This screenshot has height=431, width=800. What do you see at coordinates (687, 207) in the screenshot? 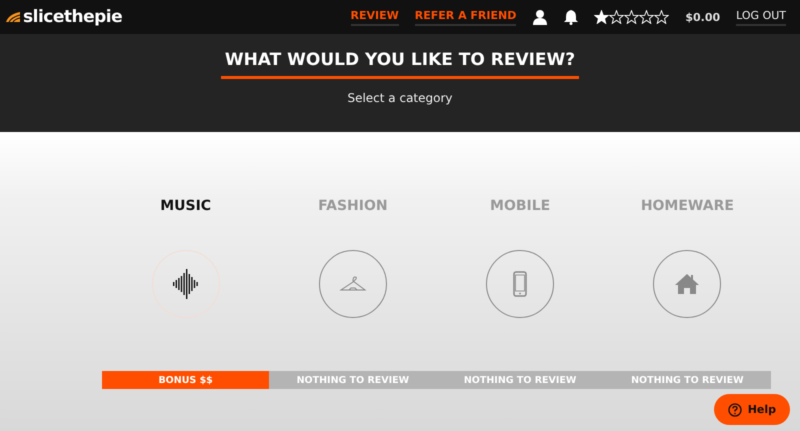
I see `category-label: HOMEWARE` at bounding box center [687, 207].